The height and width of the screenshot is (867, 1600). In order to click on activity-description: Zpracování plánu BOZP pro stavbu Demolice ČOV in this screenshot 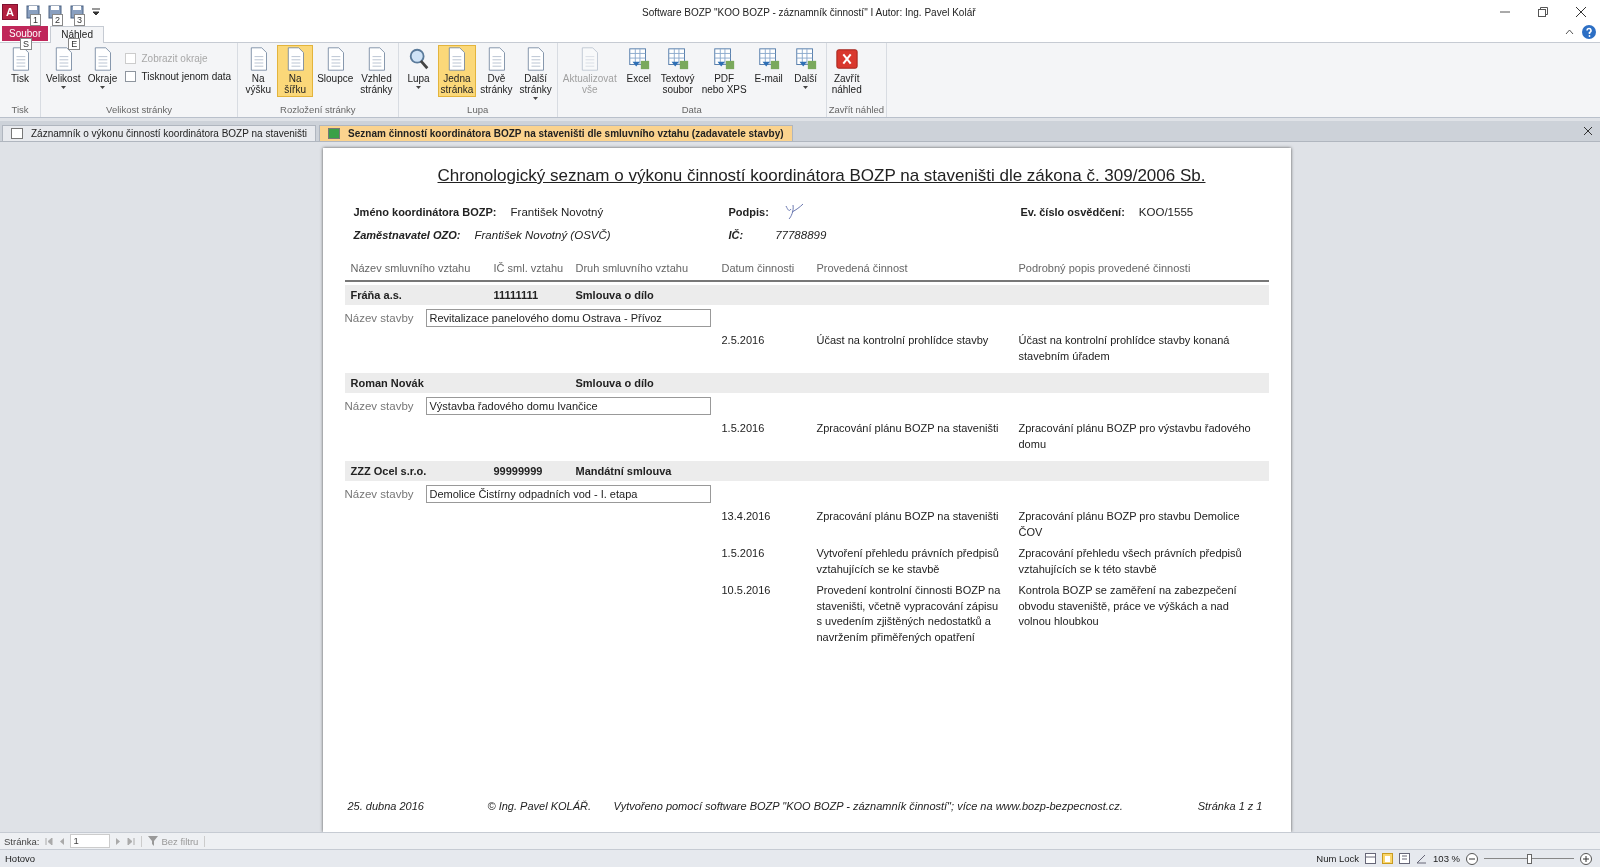, I will do `click(1129, 524)`.